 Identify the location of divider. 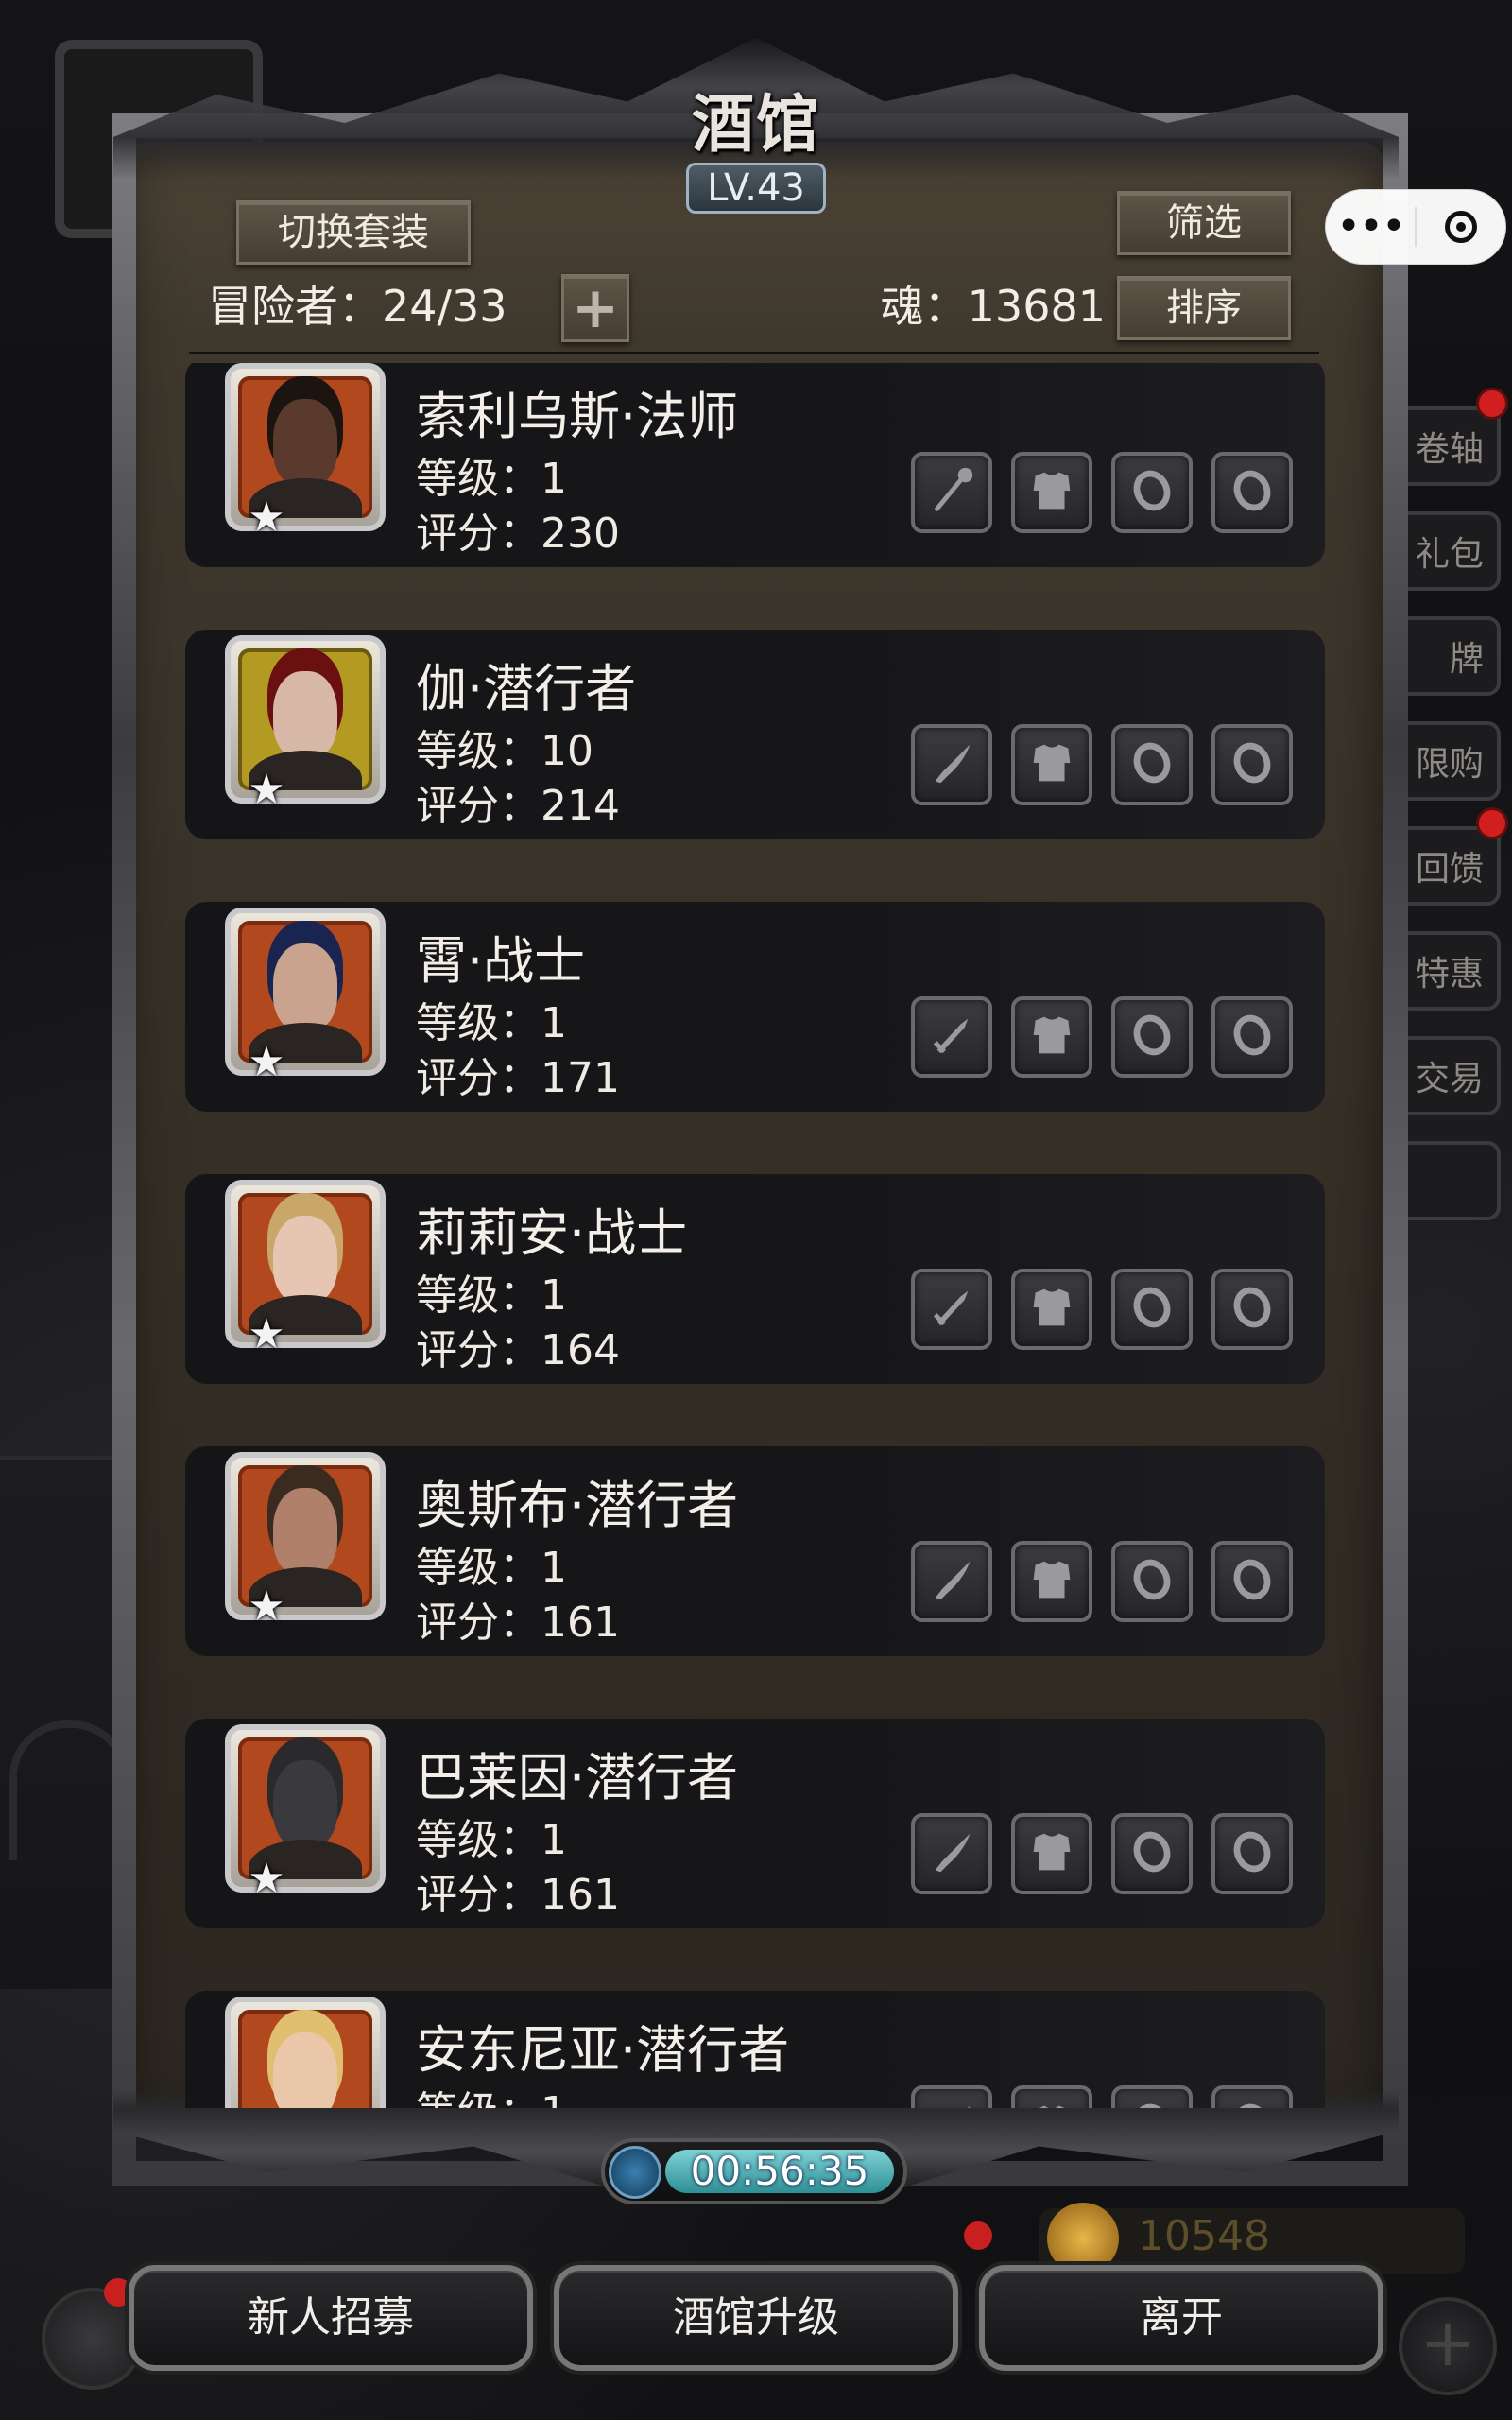
(754, 353).